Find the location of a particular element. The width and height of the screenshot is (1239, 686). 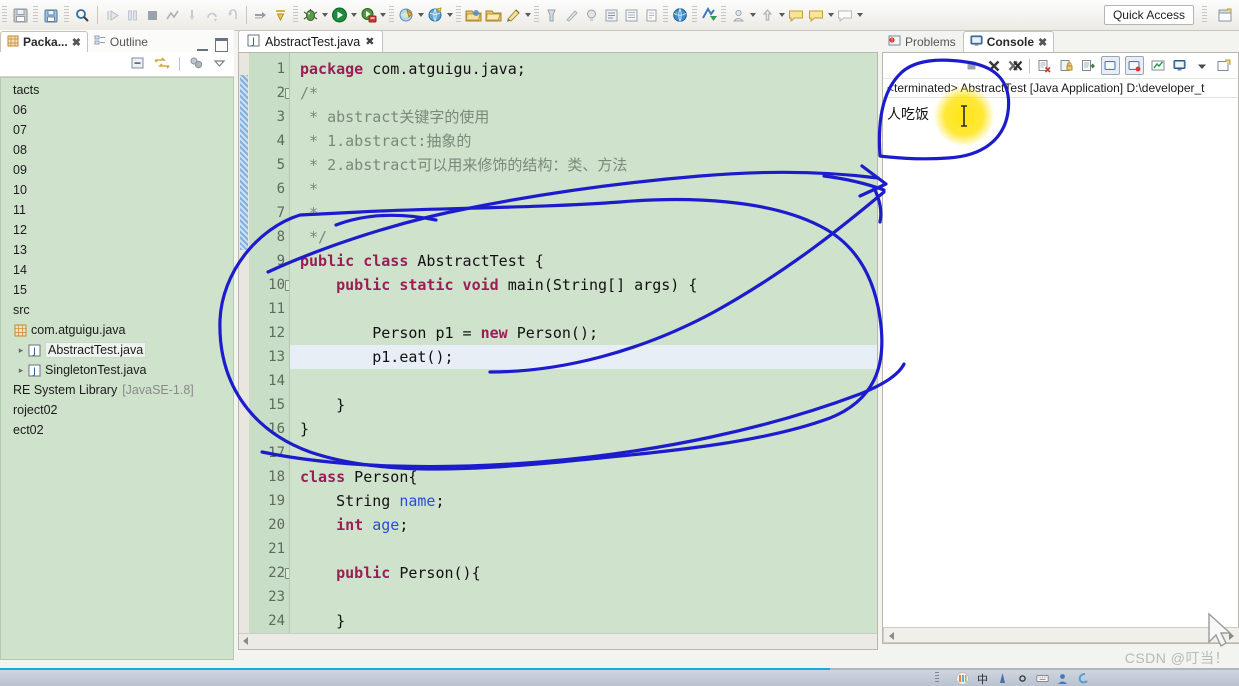

close-icon: ✖ is located at coordinates (369, 41).